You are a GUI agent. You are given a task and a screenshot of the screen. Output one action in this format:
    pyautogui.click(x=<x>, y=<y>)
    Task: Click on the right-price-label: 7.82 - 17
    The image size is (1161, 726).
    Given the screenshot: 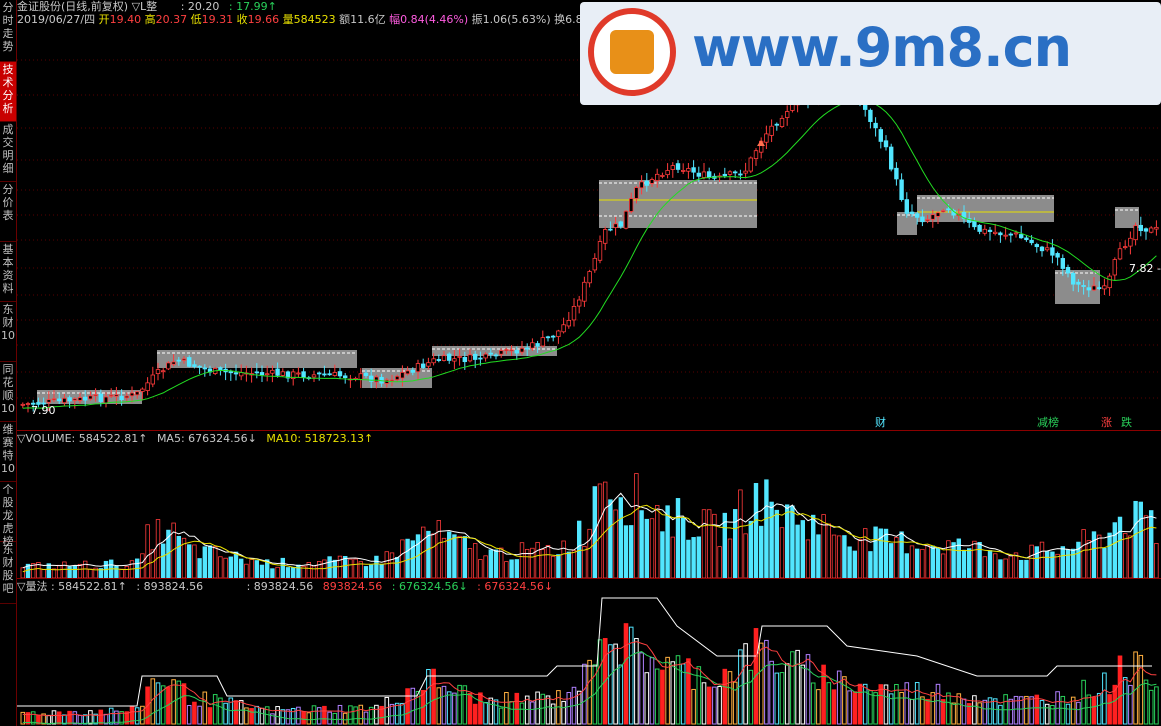 What is the action you would take?
    pyautogui.click(x=1145, y=268)
    